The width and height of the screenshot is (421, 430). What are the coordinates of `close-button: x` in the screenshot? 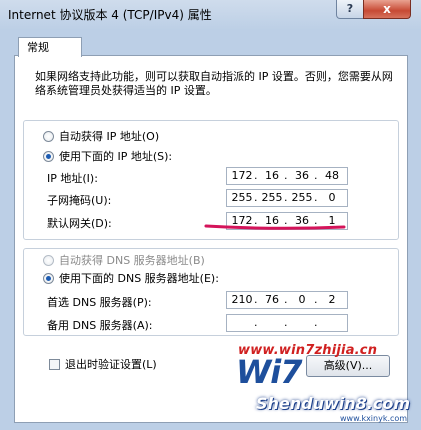 It's located at (387, 9).